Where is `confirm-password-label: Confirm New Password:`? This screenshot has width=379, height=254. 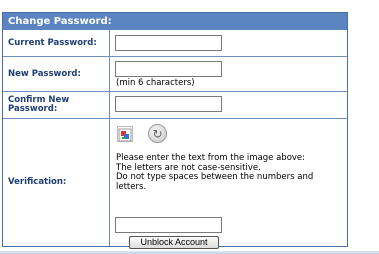 confirm-password-label: Confirm New Password: is located at coordinates (56, 105).